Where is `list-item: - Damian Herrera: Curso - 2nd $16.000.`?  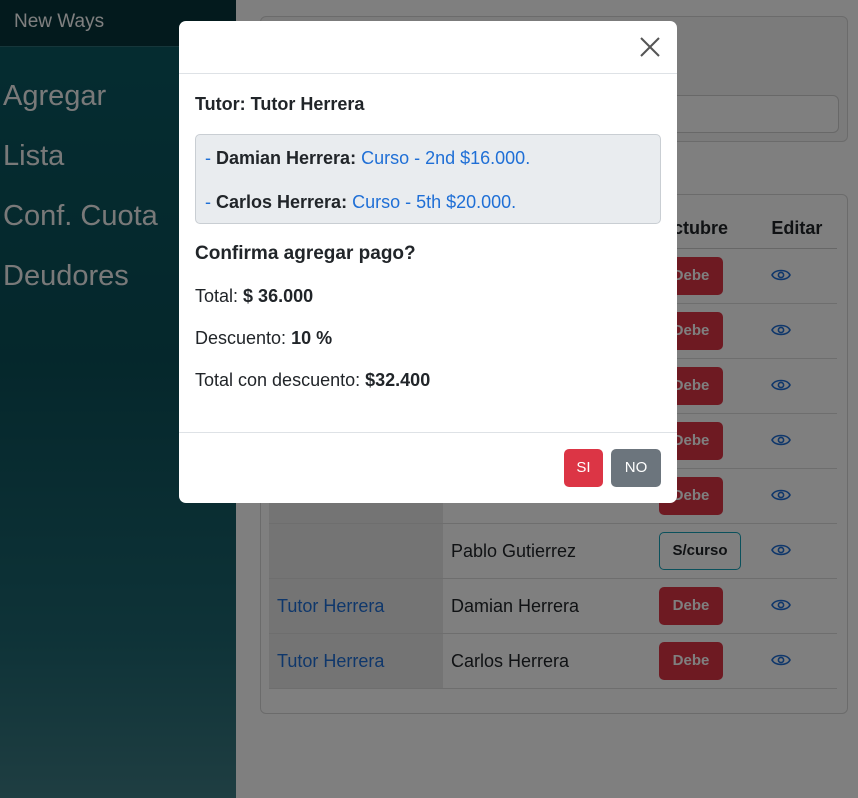 list-item: - Damian Herrera: Curso - 2nd $16.000. is located at coordinates (368, 158).